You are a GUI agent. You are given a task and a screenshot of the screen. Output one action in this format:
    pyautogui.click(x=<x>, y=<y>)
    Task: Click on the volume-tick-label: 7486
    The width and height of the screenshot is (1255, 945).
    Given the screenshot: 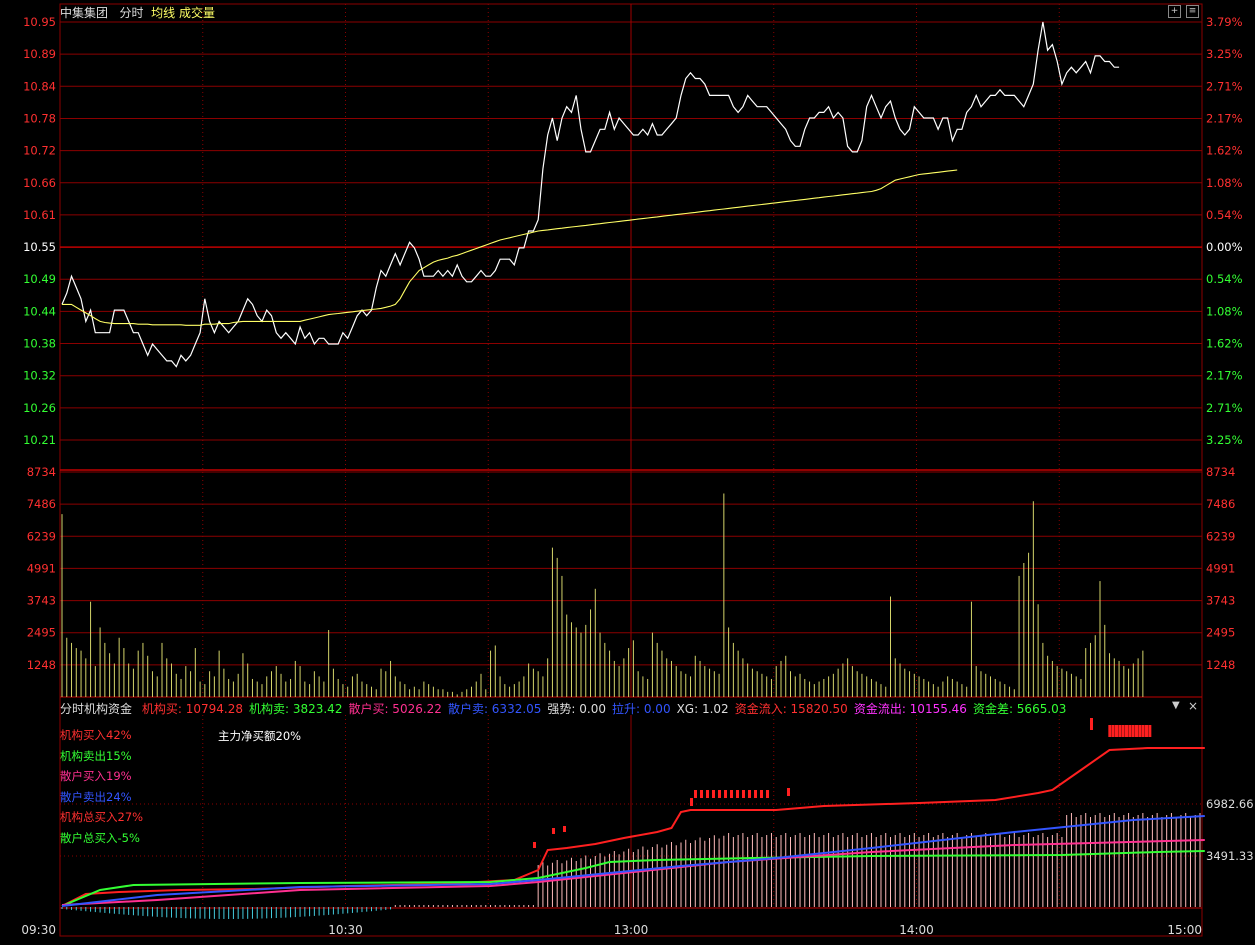 What is the action you would take?
    pyautogui.click(x=41, y=504)
    